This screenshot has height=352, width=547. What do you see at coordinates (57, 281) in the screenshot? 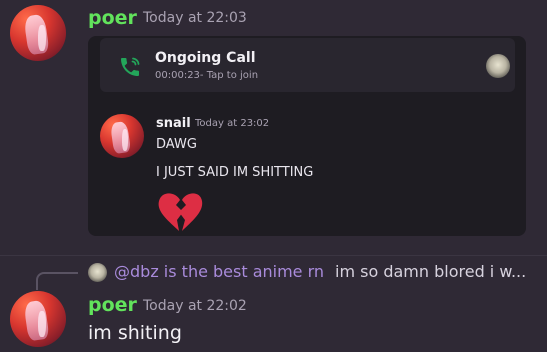
I see `reply-connector` at bounding box center [57, 281].